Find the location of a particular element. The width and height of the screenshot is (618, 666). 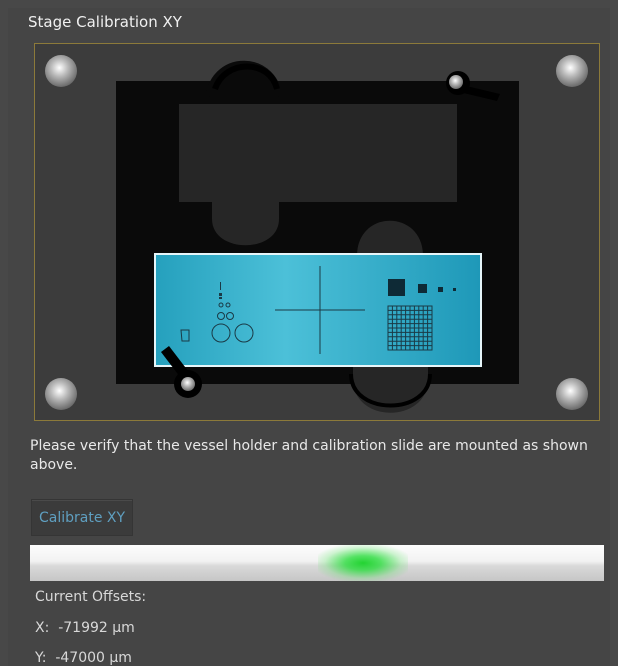

offset-y: Y: -47000 µm is located at coordinates (83, 658).